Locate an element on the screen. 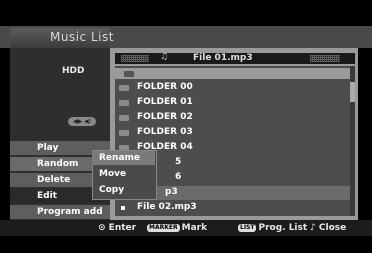 This screenshot has height=253, width=372. parent-folder-icon is located at coordinates (129, 74).